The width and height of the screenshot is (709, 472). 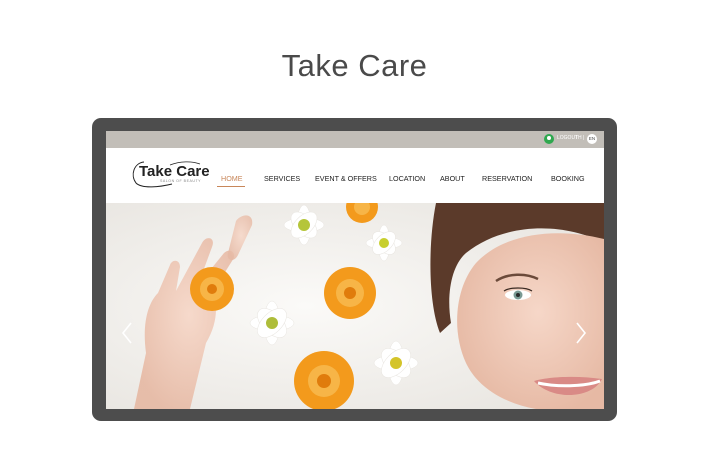 I want to click on logo: Take Care SALON OF BEAUTY, so click(x=170, y=174).